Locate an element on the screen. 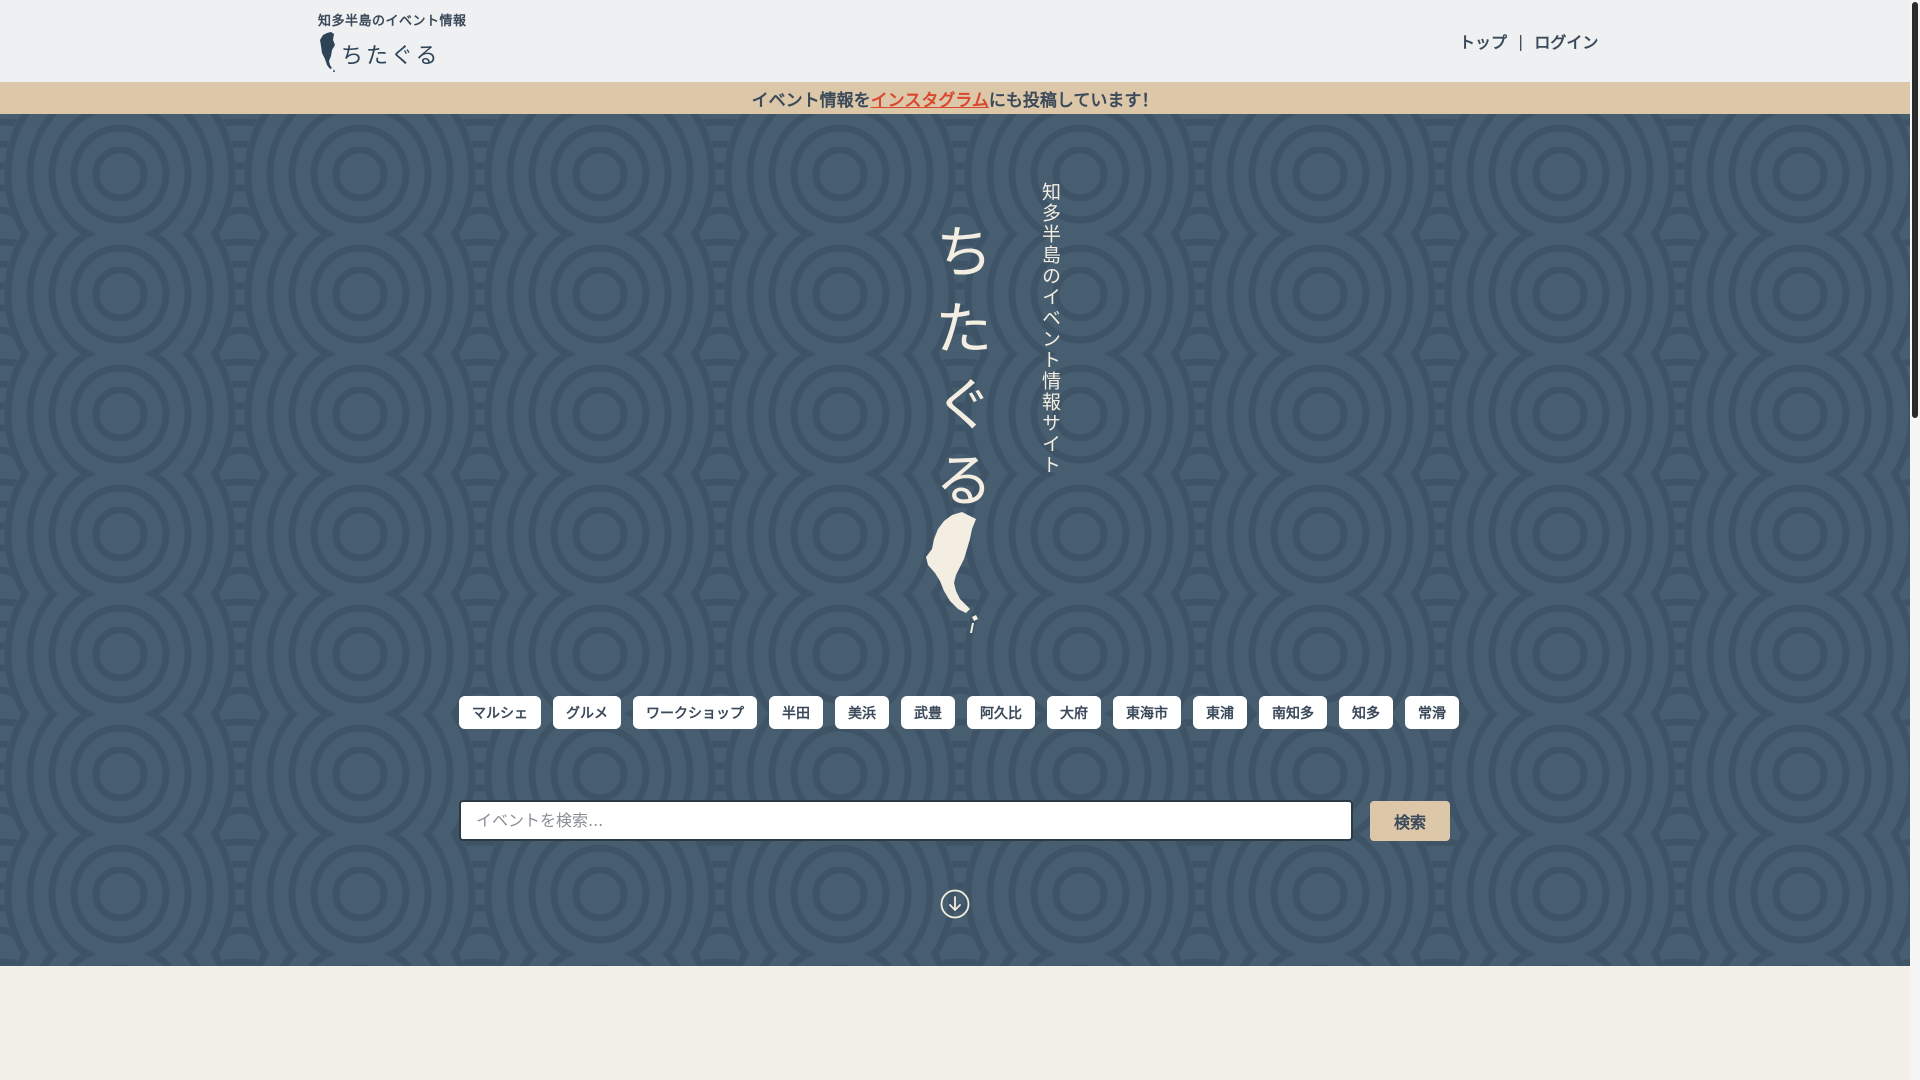 The image size is (1920, 1080). tag-button: 大府 is located at coordinates (1074, 712).